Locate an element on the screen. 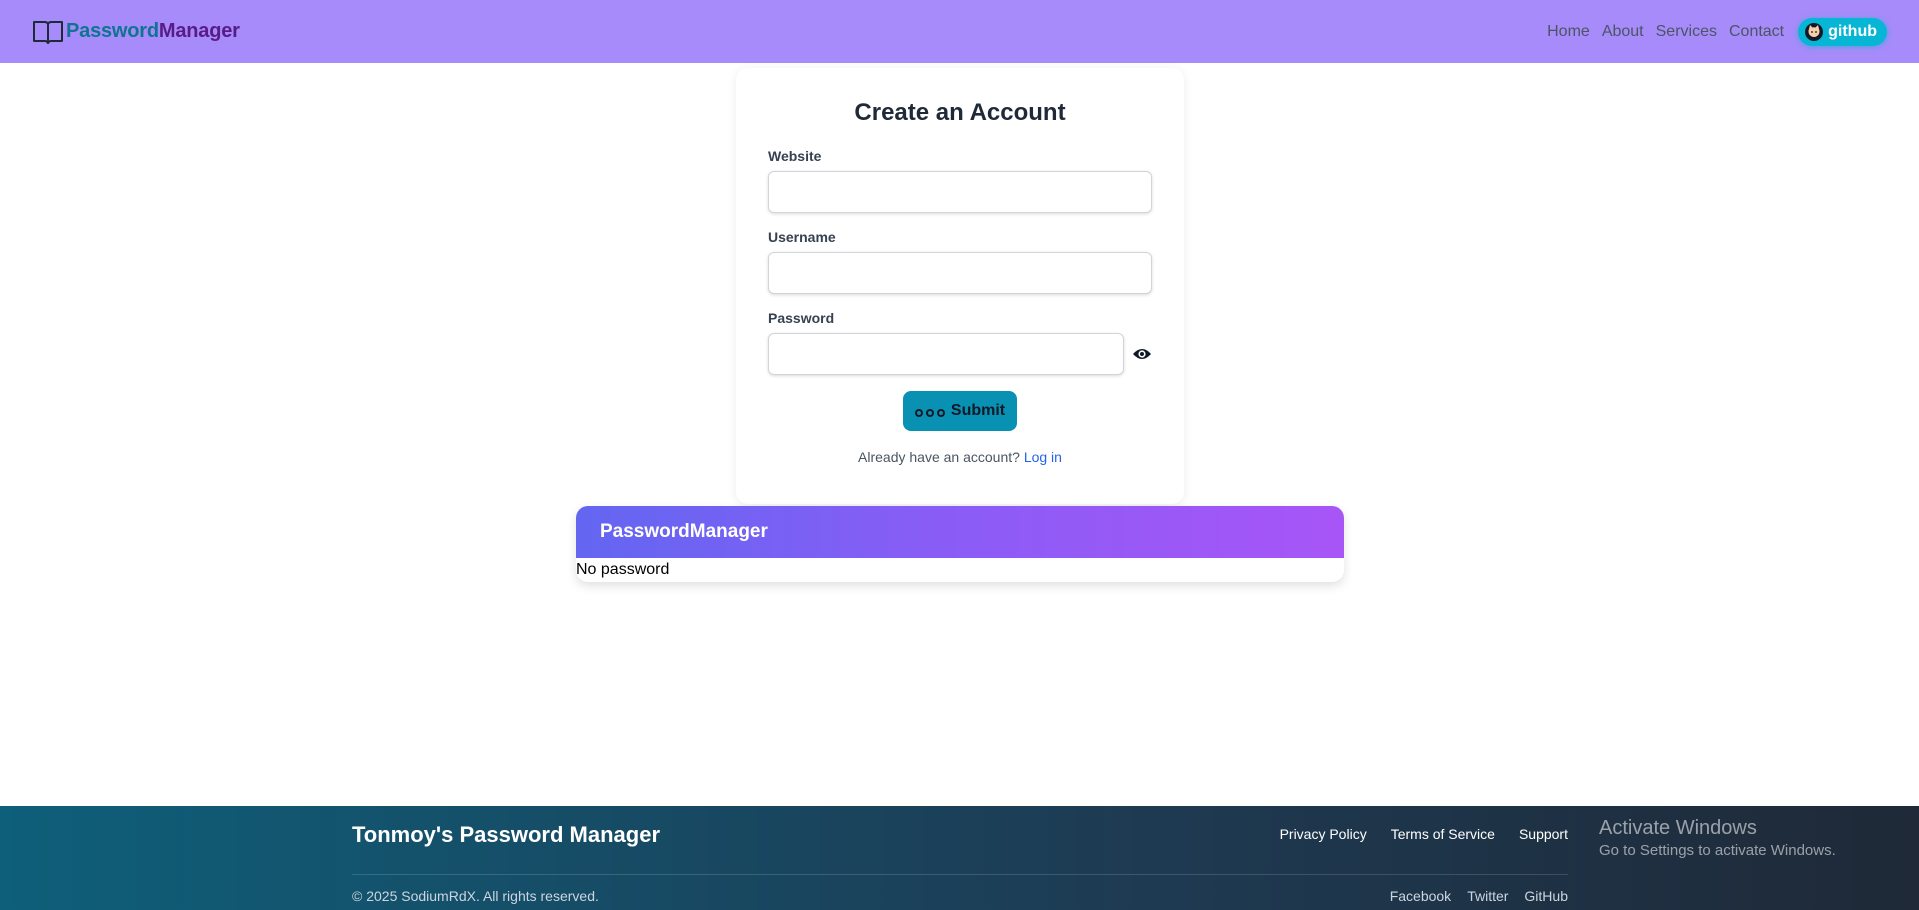  footer-link-terms-of-service: Terms of Service is located at coordinates (1443, 834).